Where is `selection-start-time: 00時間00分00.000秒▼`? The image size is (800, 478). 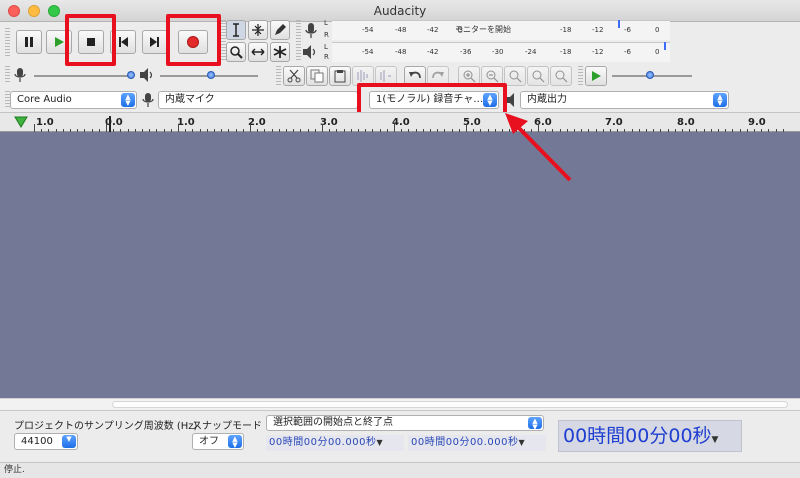 selection-start-time: 00時間00分00.000秒▼ is located at coordinates (335, 443).